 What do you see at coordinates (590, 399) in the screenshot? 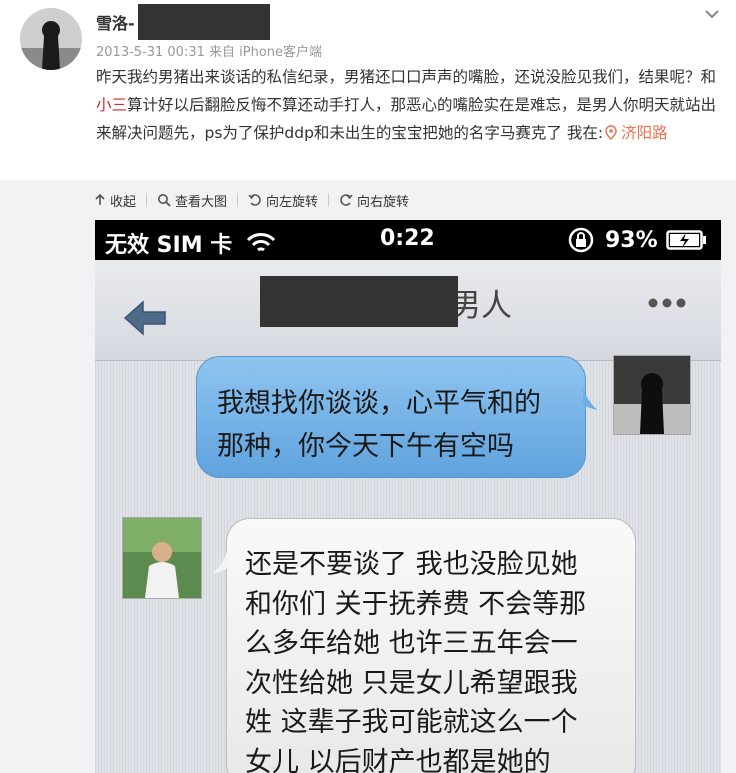
I see `sent-bubble-tail` at bounding box center [590, 399].